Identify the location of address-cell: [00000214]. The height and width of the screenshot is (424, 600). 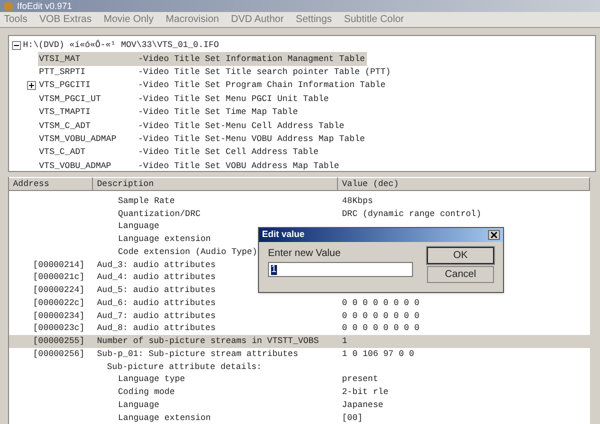
(59, 265).